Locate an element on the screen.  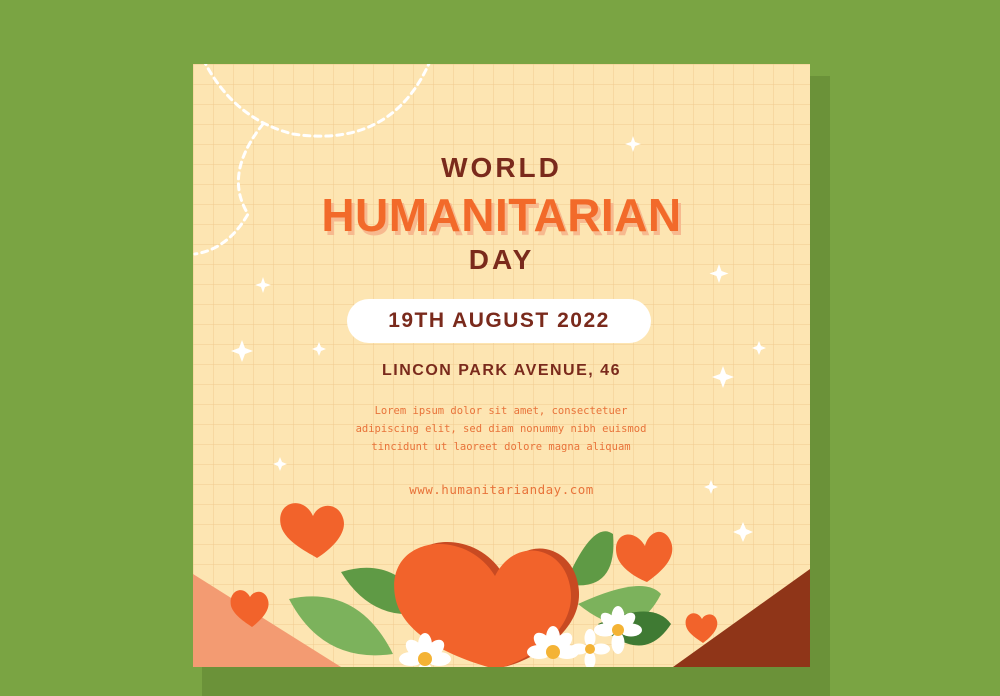
title-day: DAY is located at coordinates (501, 259).